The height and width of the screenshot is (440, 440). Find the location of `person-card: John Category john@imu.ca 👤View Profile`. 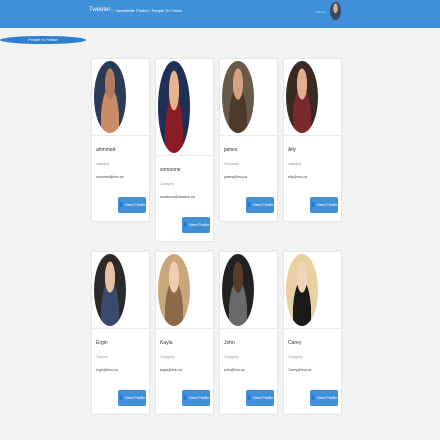

person-card: John Category john@imu.ca 👤View Profile is located at coordinates (248, 333).